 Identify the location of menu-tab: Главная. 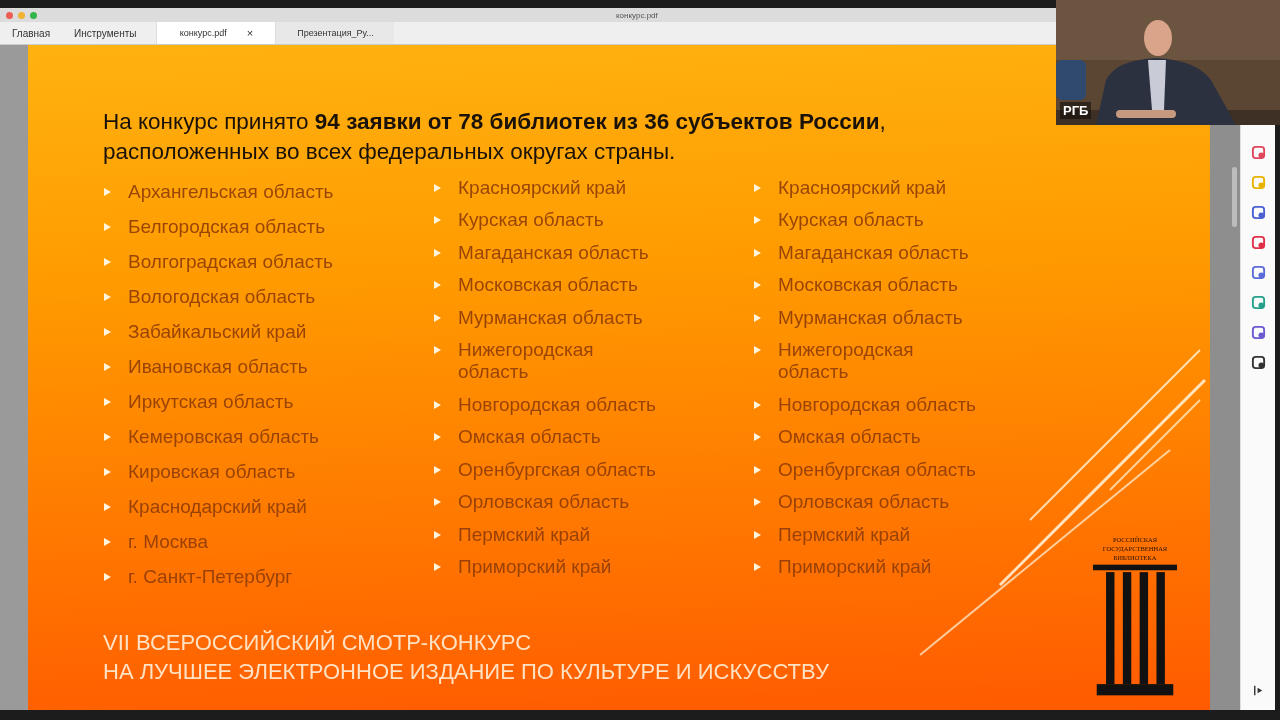
(31, 33).